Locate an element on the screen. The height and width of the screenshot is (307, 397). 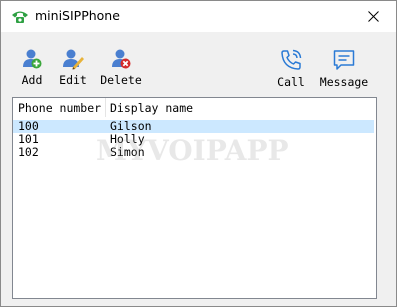
edit-button: Edit is located at coordinates (73, 67).